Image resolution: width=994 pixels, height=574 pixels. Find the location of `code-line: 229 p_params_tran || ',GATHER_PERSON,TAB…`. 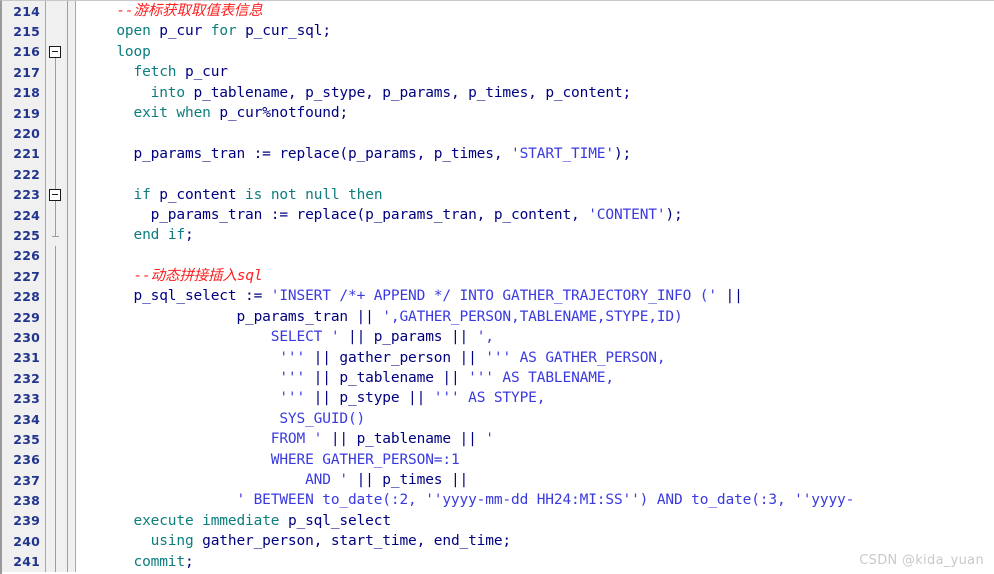

code-line: 229 p_params_tran || ',GATHER_PERSON,TAB… is located at coordinates (498, 317).